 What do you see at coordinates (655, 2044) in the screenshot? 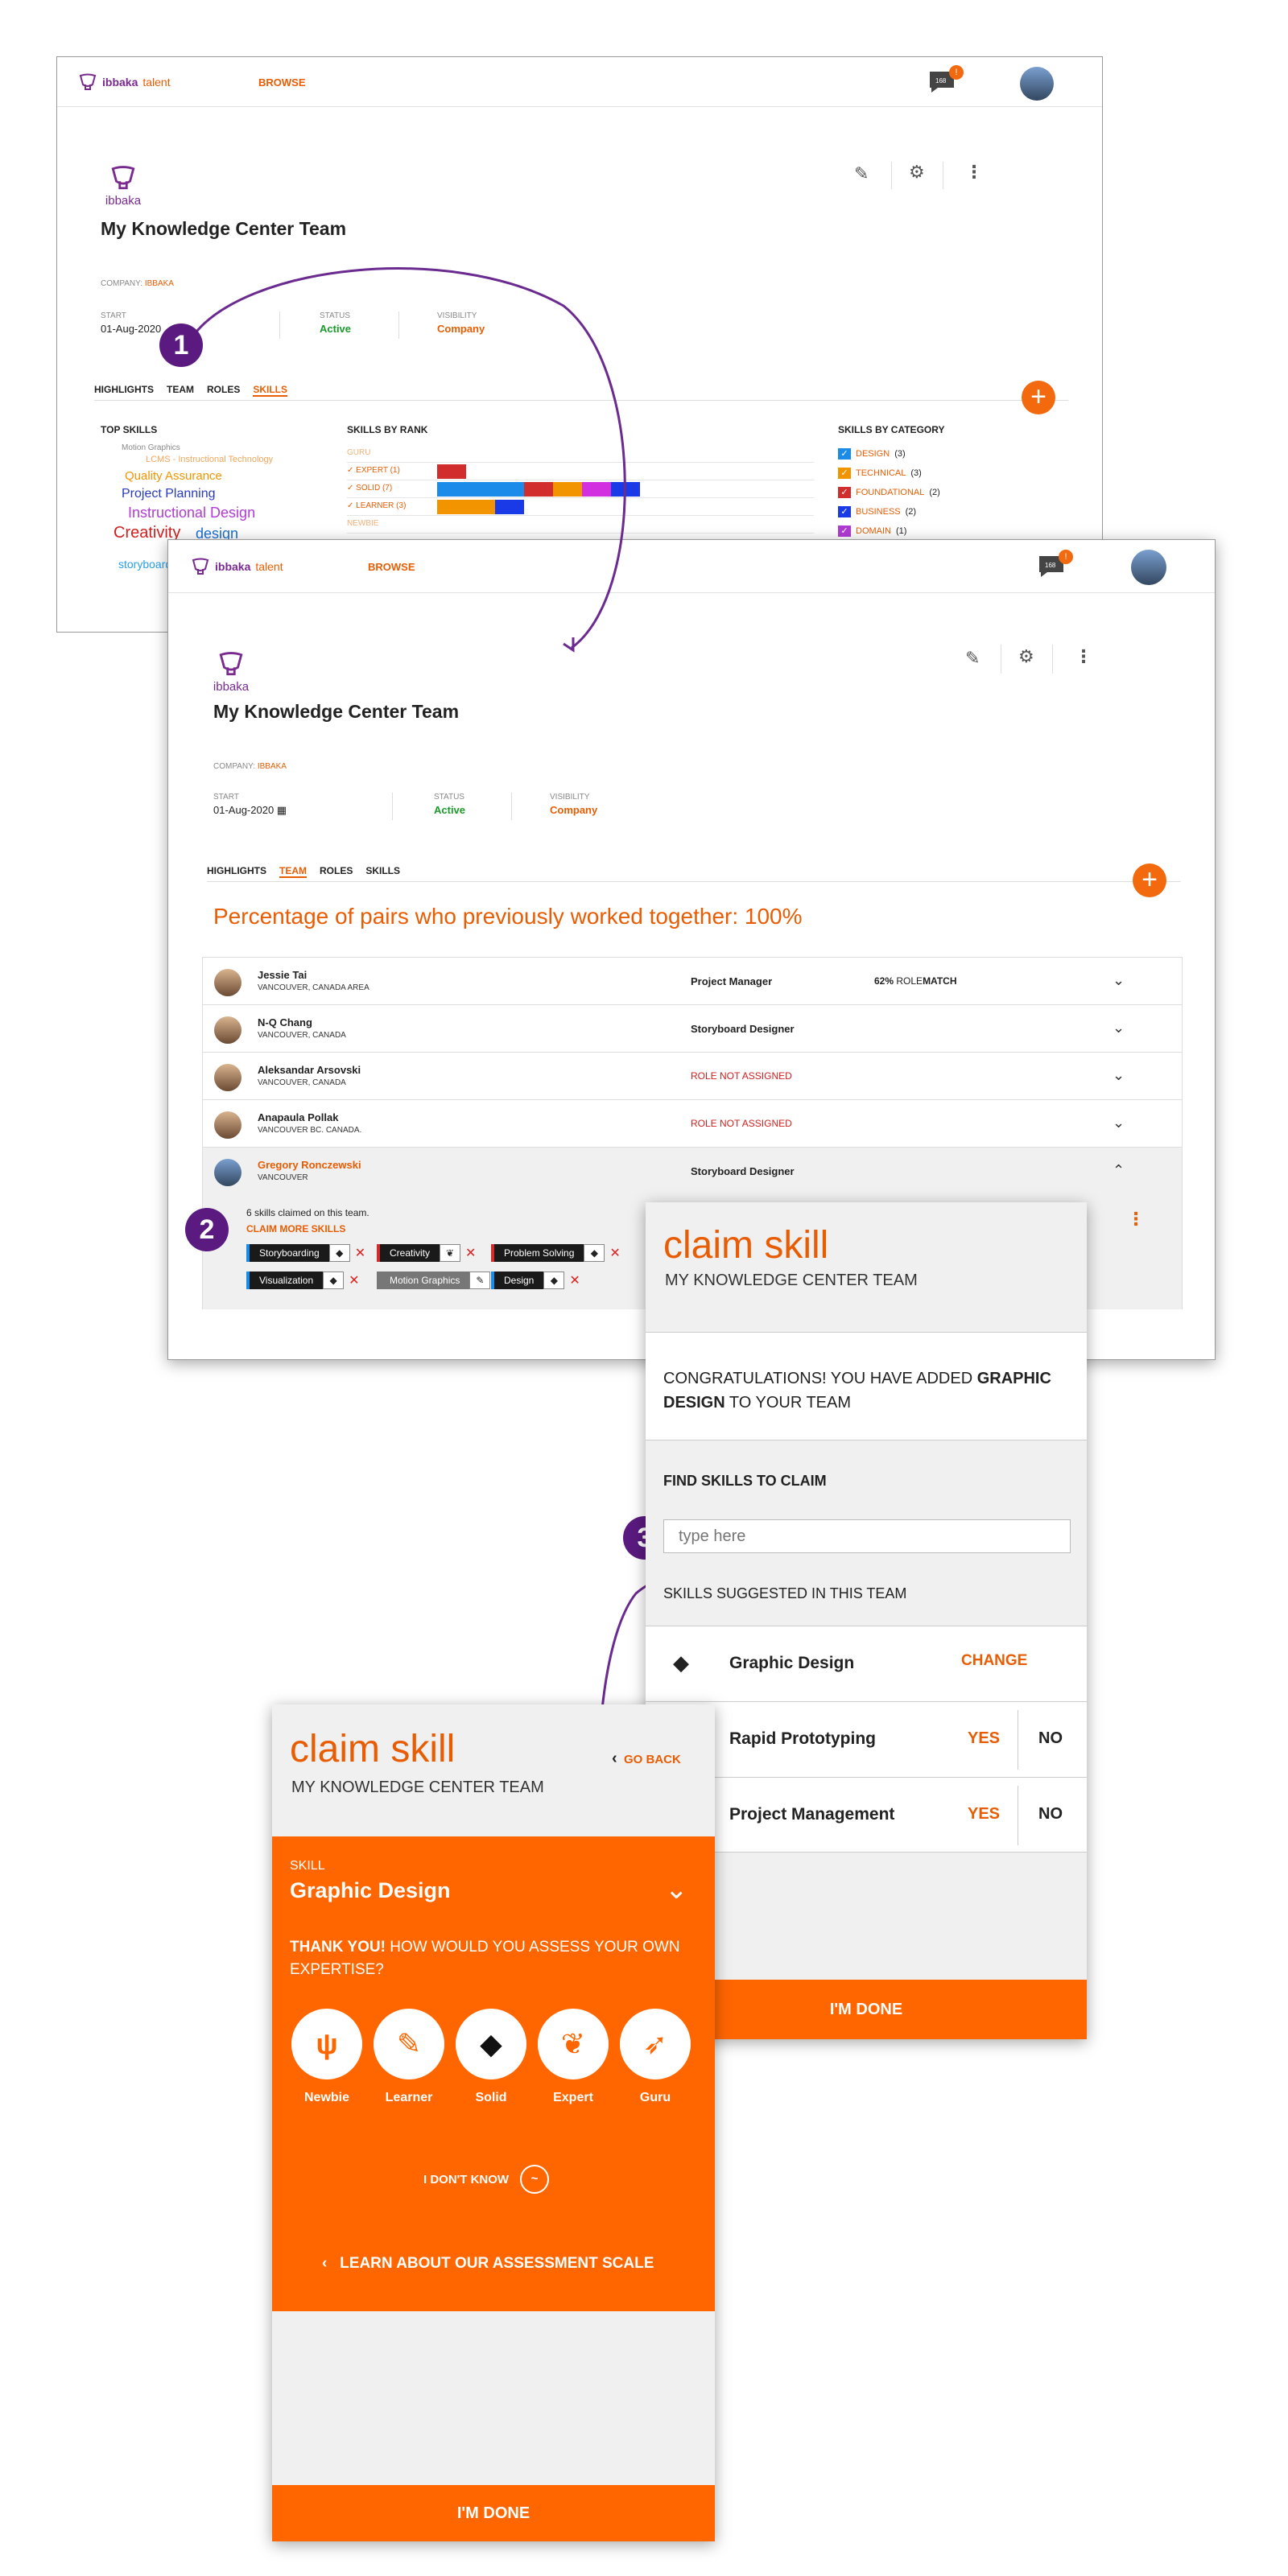
I see `eagle-icon: ➶` at bounding box center [655, 2044].